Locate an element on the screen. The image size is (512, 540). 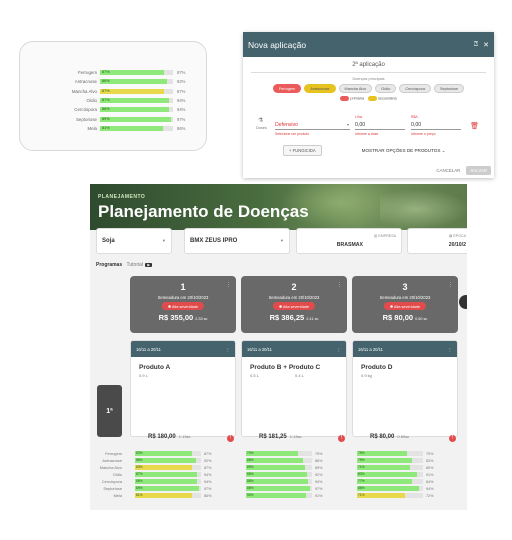
disease-label: Antracnose is located at coordinates (112, 460).